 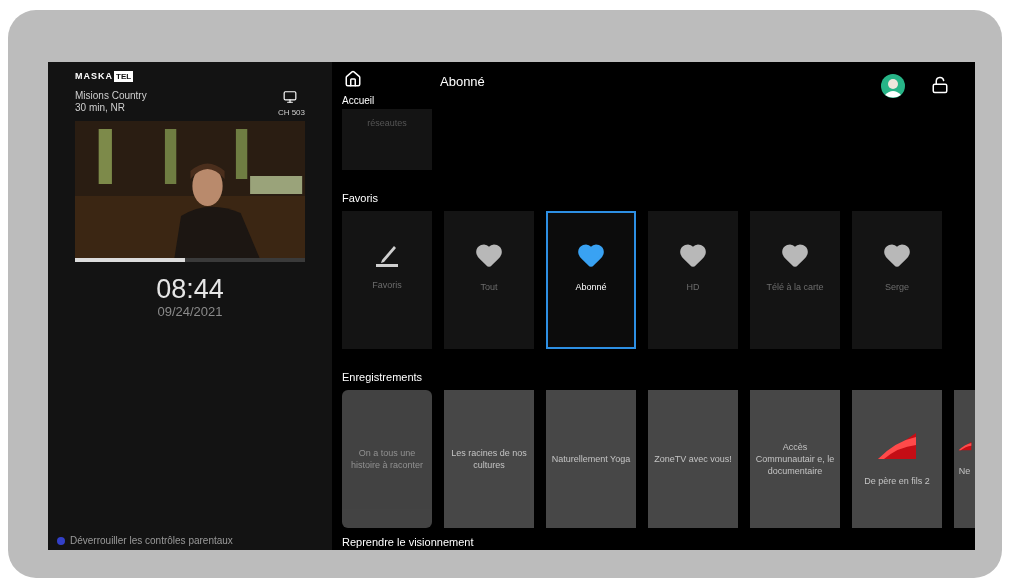 I want to click on tv-icon, so click(x=290, y=96).